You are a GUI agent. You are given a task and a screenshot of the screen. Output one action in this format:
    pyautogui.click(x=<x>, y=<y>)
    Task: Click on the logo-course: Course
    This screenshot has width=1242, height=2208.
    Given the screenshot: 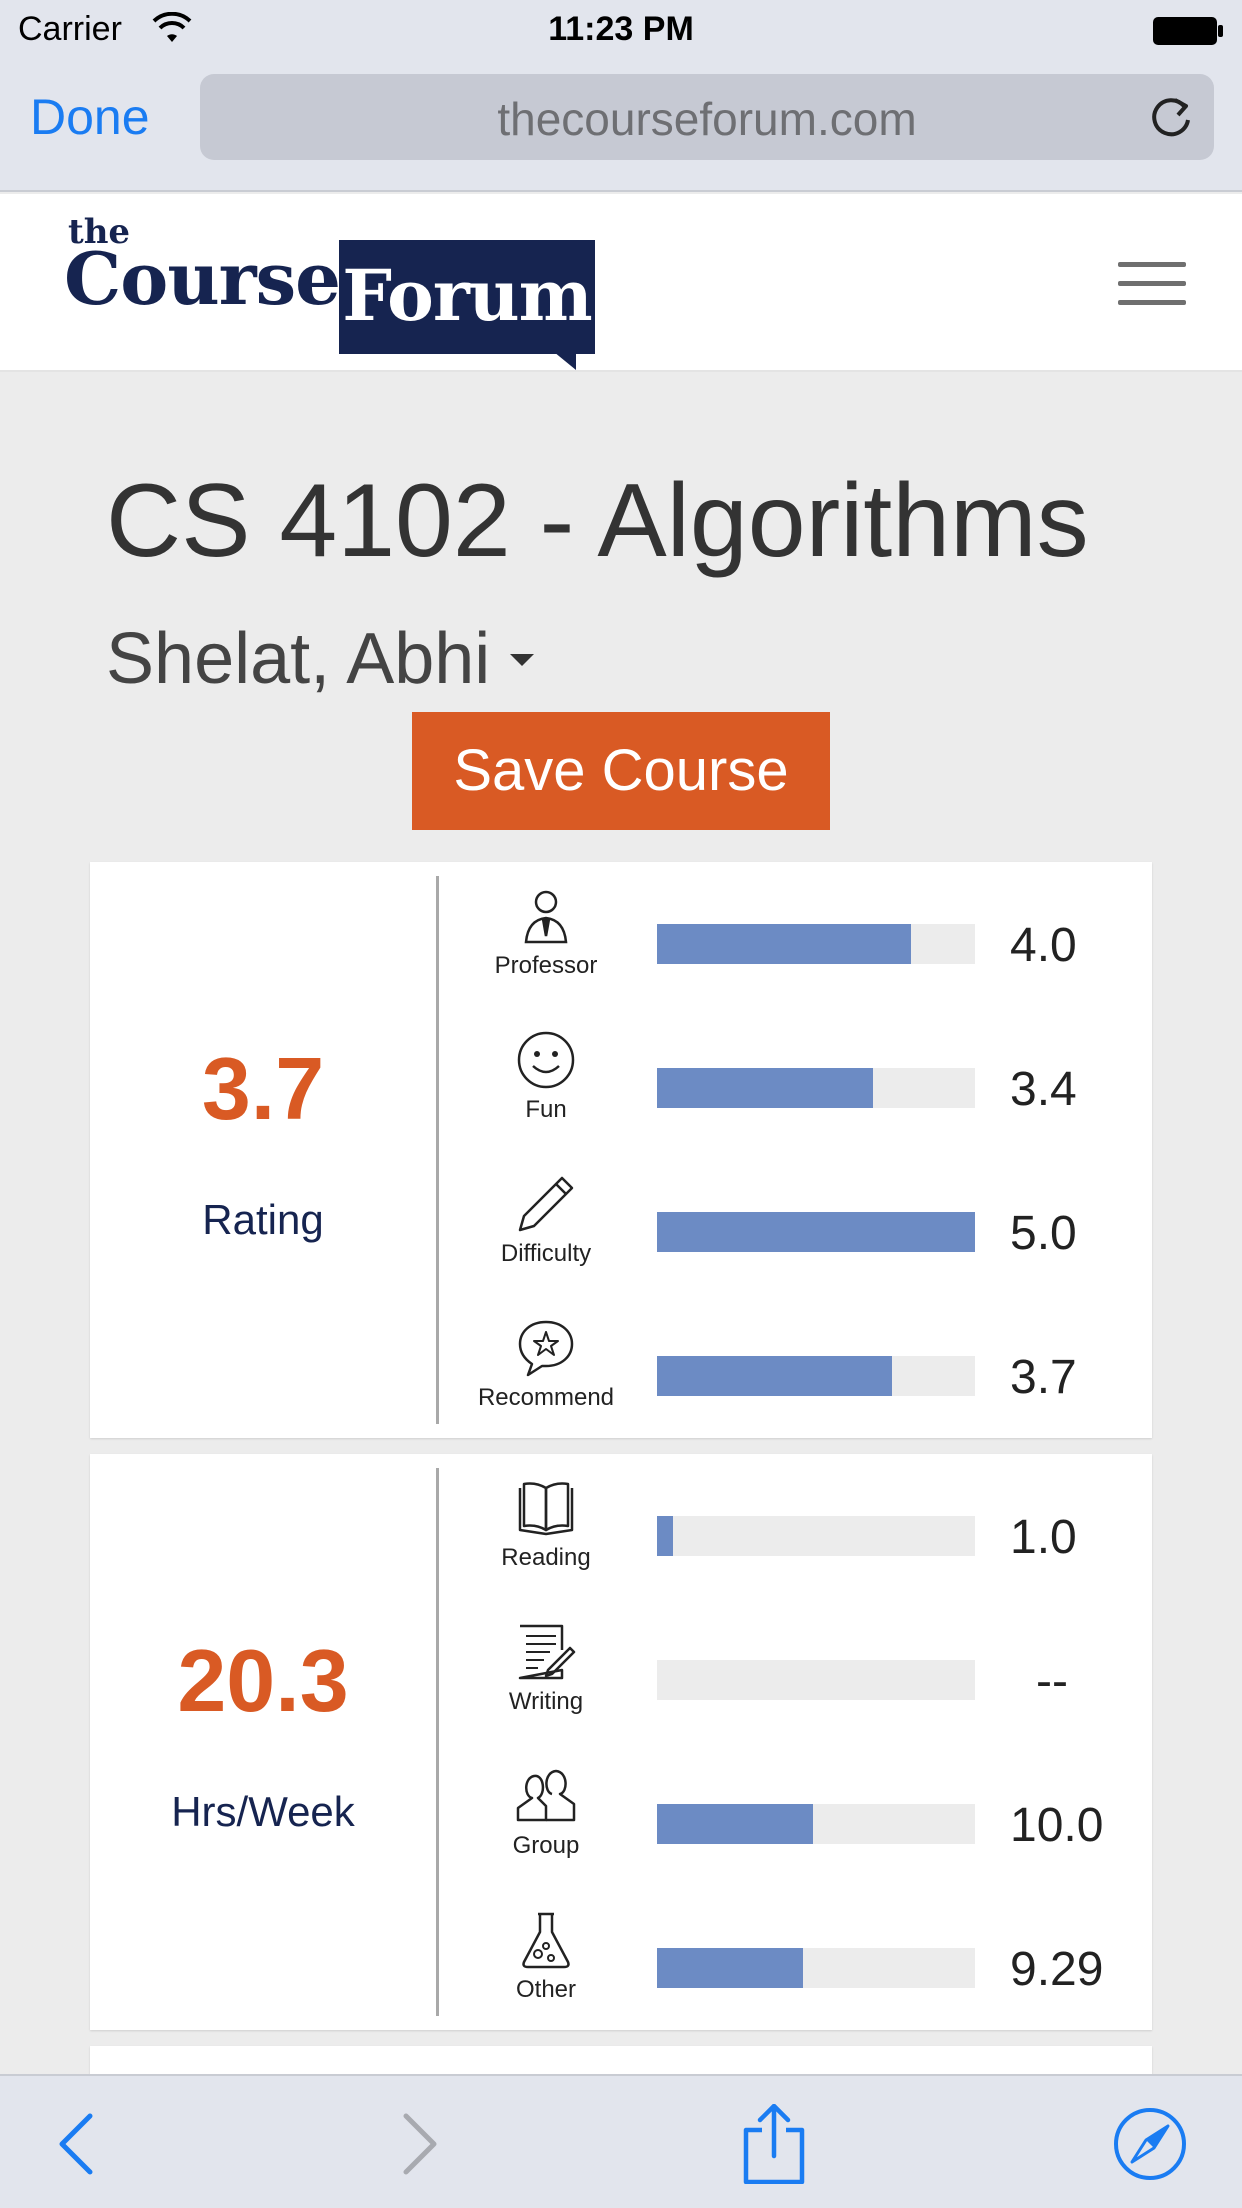 What is the action you would take?
    pyautogui.click(x=202, y=278)
    